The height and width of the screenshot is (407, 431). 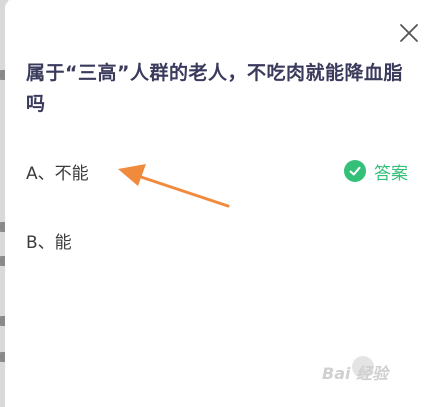 I want to click on watermark: Bai 经验, so click(x=355, y=373).